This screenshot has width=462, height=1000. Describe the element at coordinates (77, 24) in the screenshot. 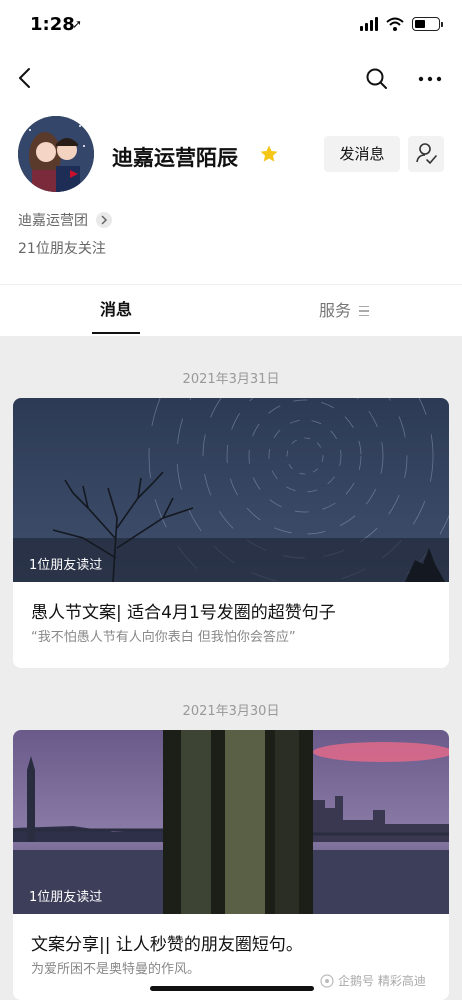

I see `location-arrow-icon: ➚` at that location.